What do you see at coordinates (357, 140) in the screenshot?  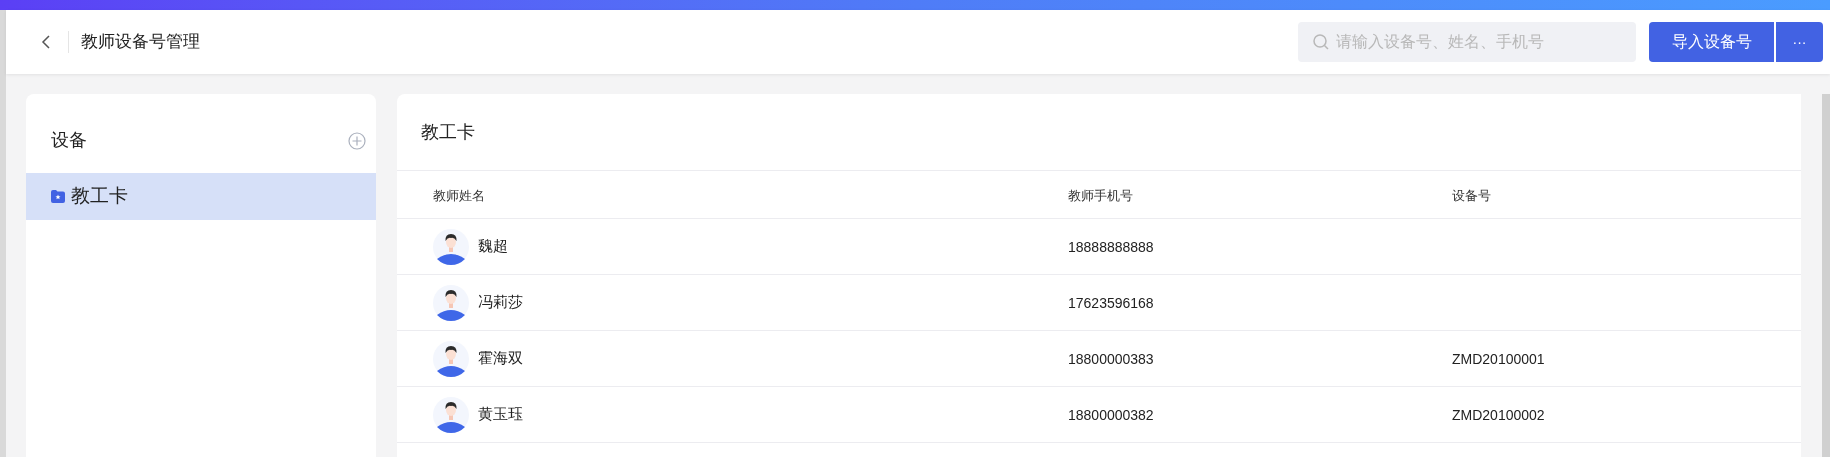 I see `add-icon` at bounding box center [357, 140].